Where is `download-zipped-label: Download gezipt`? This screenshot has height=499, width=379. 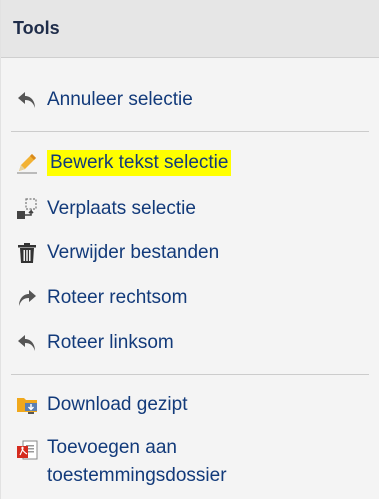 download-zipped-label: Download gezipt is located at coordinates (117, 404).